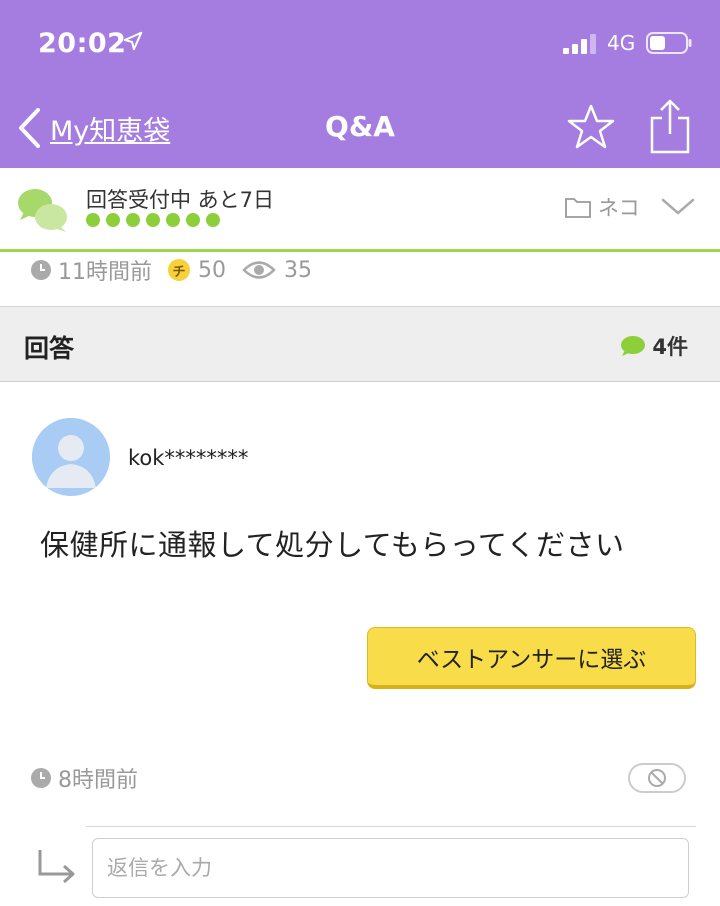 This screenshot has height=906, width=720. I want to click on progress-dots, so click(153, 220).